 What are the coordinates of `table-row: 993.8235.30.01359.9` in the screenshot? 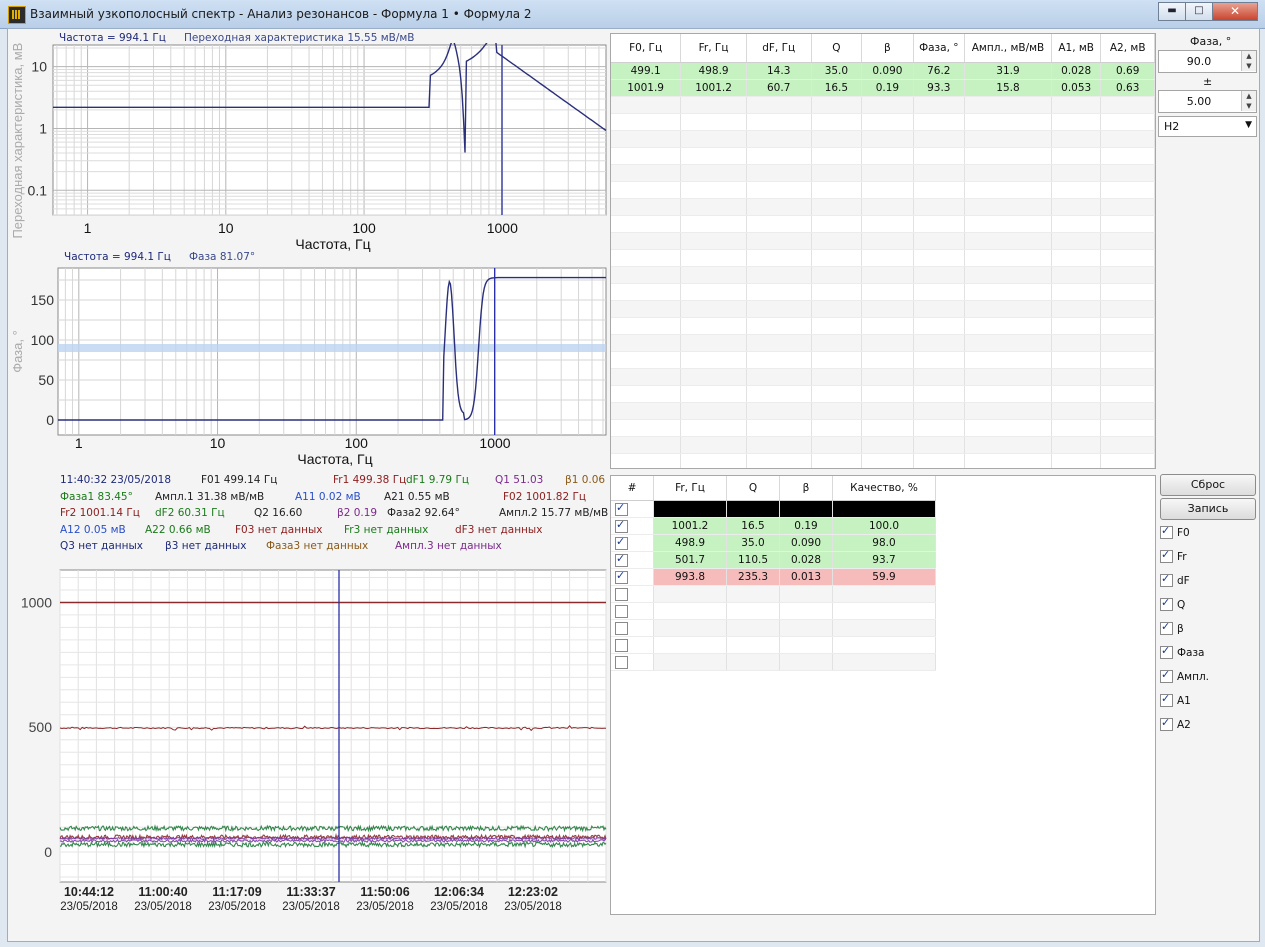 It's located at (773, 577).